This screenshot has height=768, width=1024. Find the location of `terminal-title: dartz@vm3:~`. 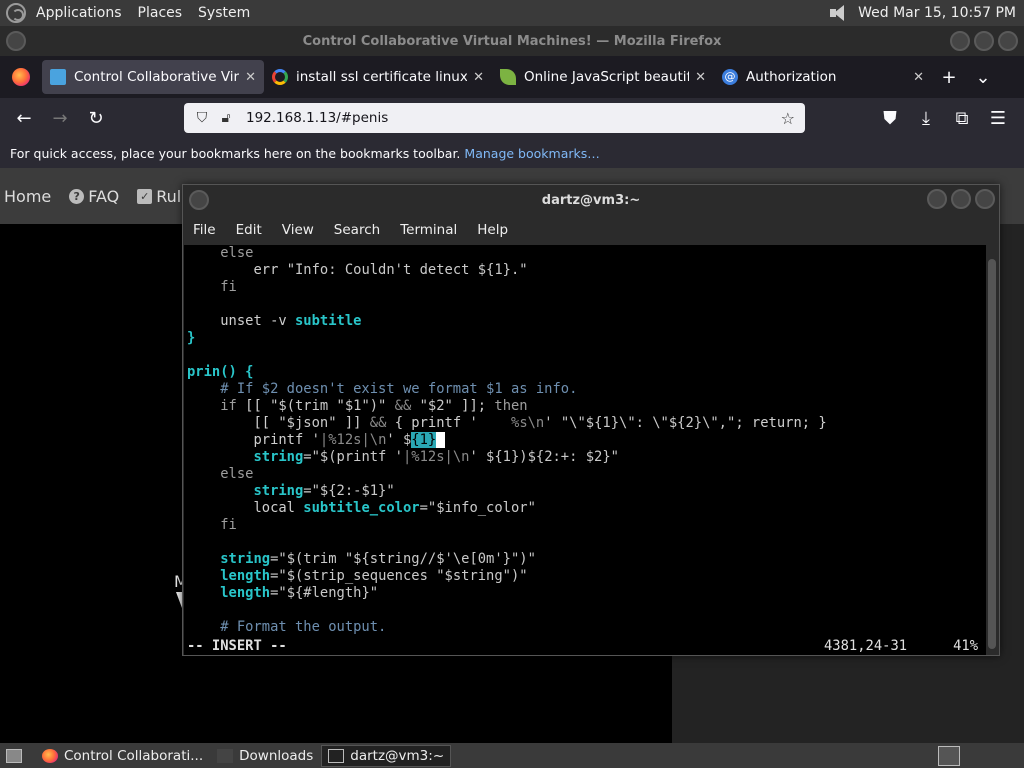

terminal-title: dartz@vm3:~ is located at coordinates (591, 200).